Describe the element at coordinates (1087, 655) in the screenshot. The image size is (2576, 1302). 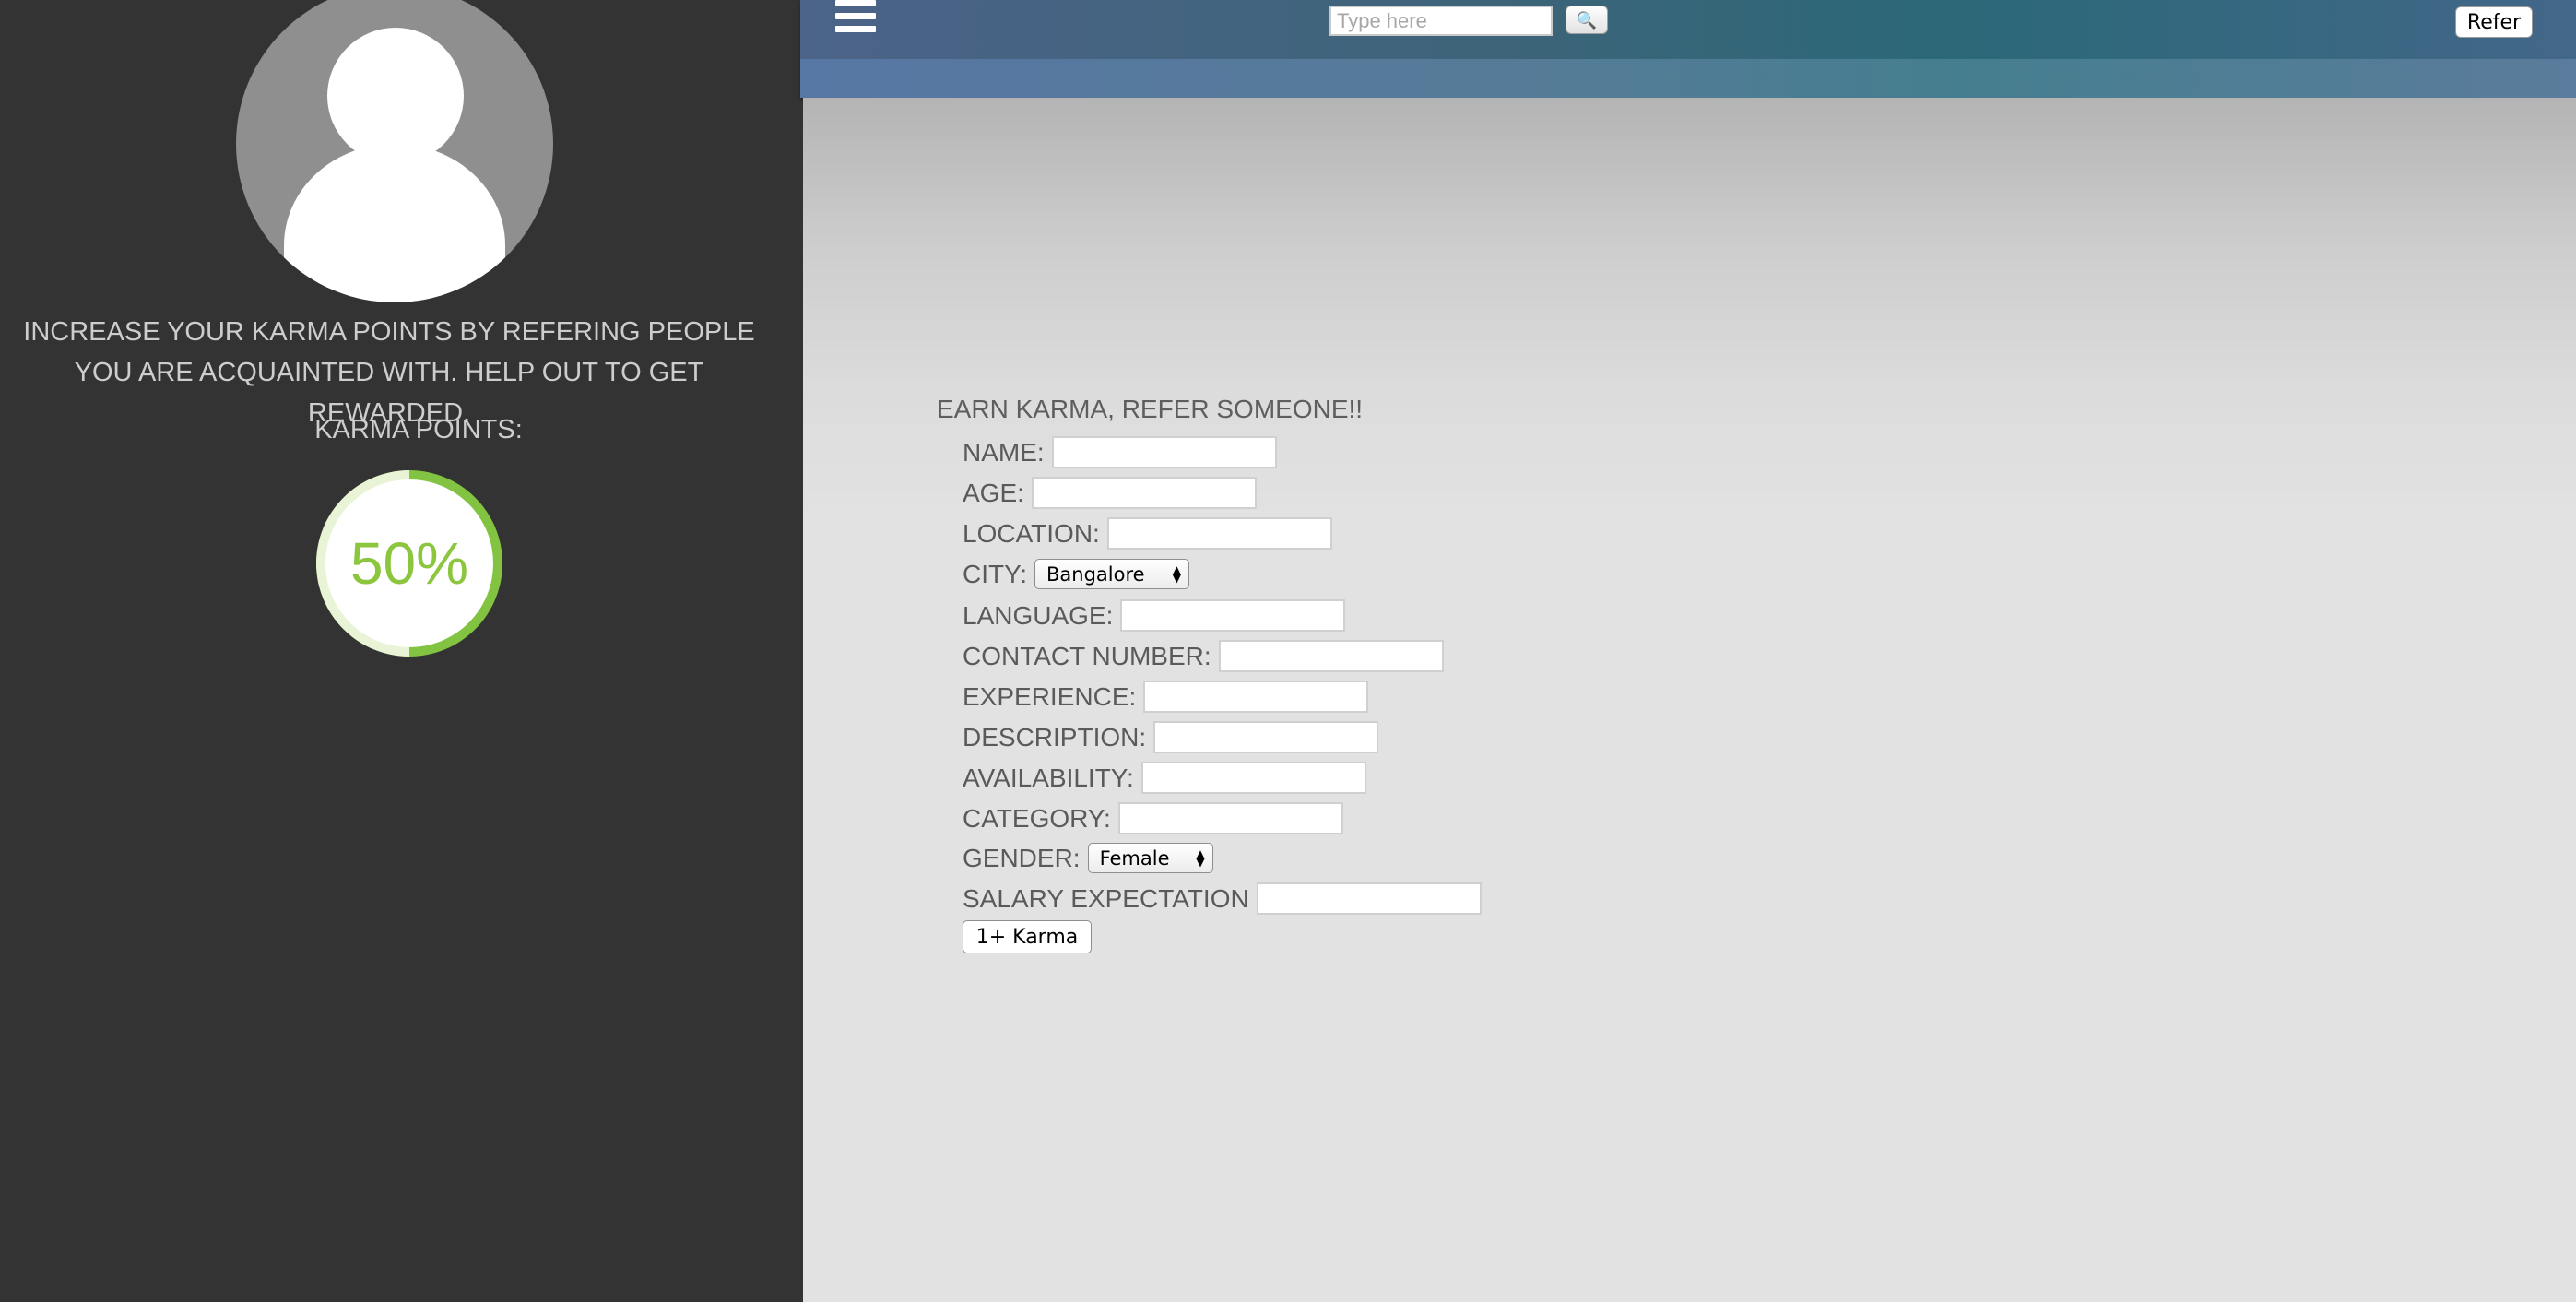
I see `contact-label: CONTACT NUMBER:` at that location.